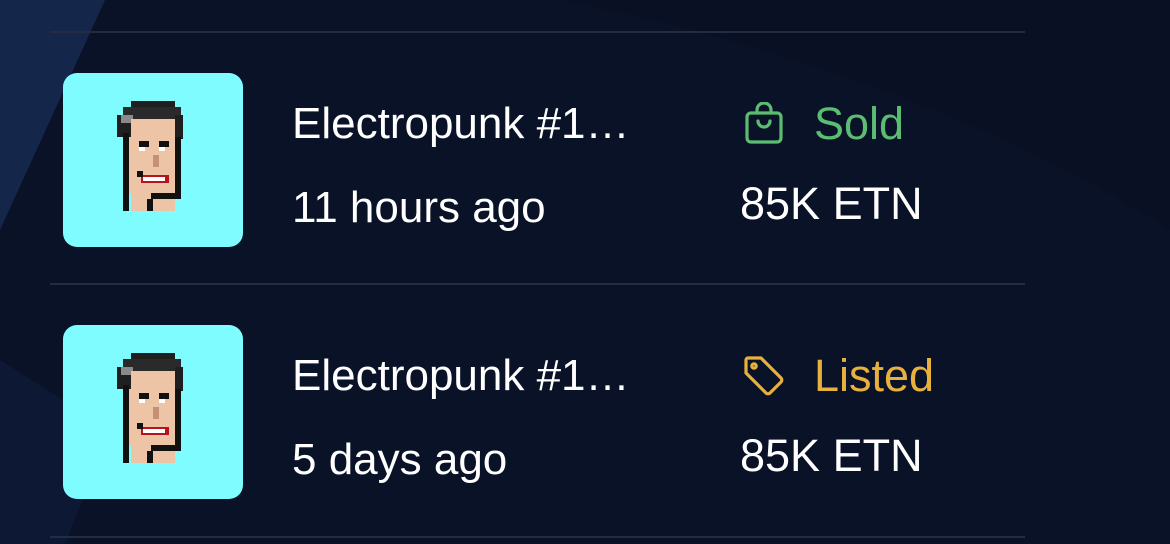 Image resolution: width=1170 pixels, height=544 pixels. I want to click on shopping-bag-icon, so click(764, 124).